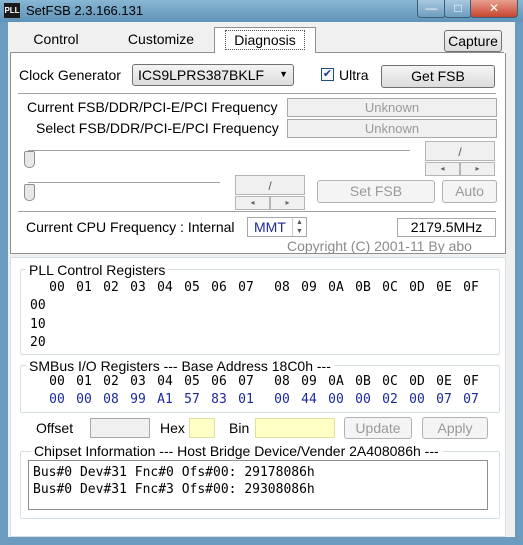  What do you see at coordinates (174, 472) in the screenshot?
I see `chipset-line: Bus#0 Dev#31 Fnc#0 Ofs#00: 29178086h` at bounding box center [174, 472].